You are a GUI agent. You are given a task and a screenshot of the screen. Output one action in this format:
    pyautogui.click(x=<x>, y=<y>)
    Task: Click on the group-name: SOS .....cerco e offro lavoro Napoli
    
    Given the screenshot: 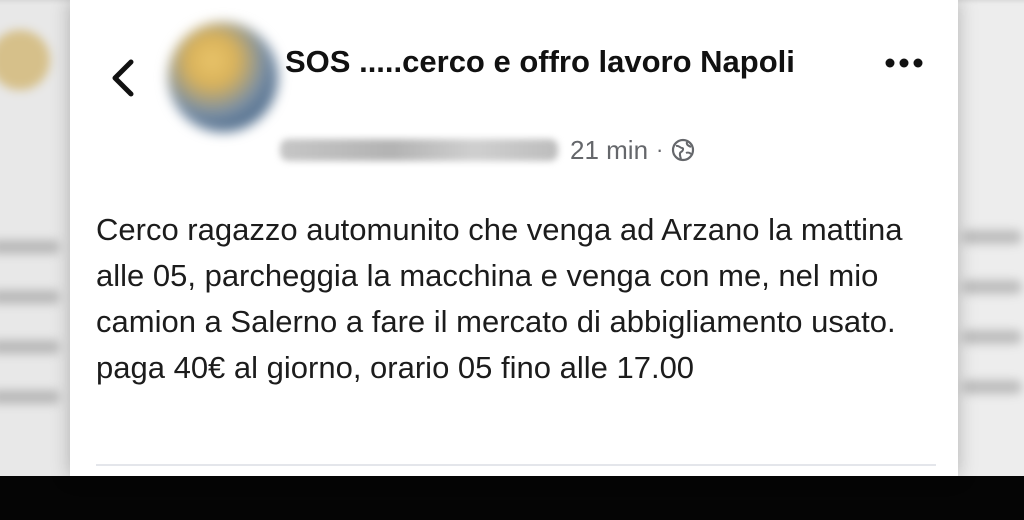 What is the action you would take?
    pyautogui.click(x=565, y=62)
    